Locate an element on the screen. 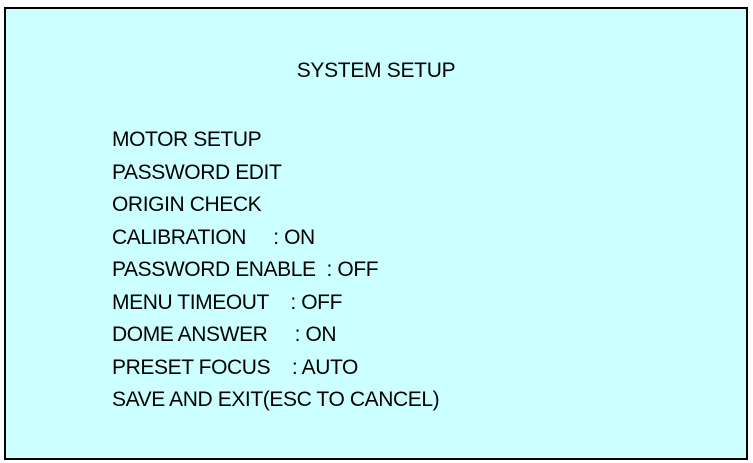  menu-item-origin-check: ORIGIN CHECK is located at coordinates (275, 205).